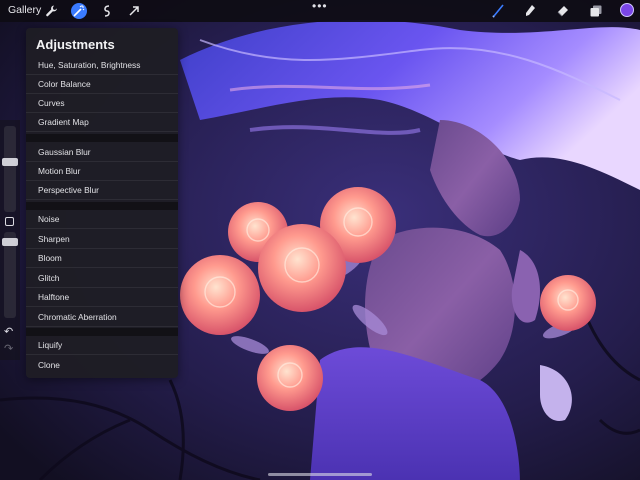 The image size is (640, 480). What do you see at coordinates (9, 221) in the screenshot?
I see `modify-button` at bounding box center [9, 221].